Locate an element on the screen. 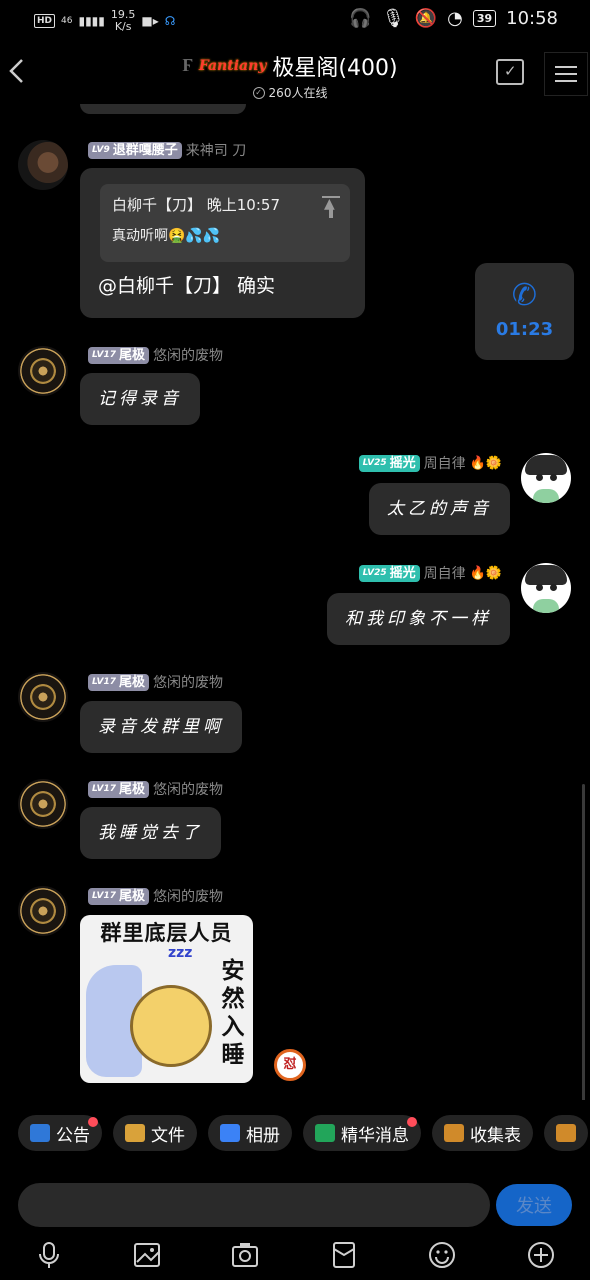  image-icon is located at coordinates (147, 1255).